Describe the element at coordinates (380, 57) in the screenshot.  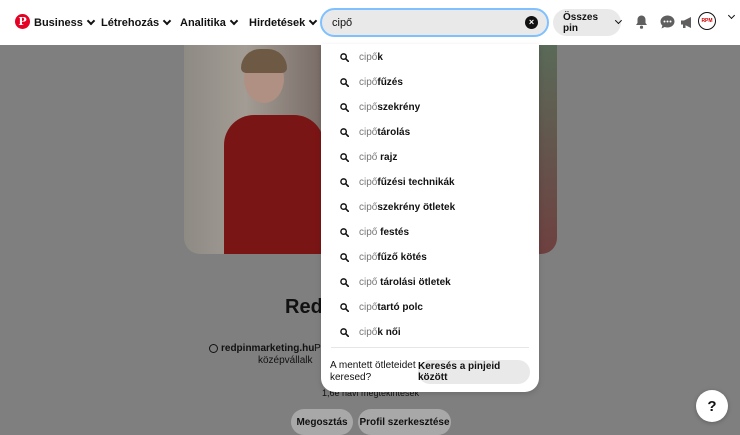
I see `suggestion-completion: k` at that location.